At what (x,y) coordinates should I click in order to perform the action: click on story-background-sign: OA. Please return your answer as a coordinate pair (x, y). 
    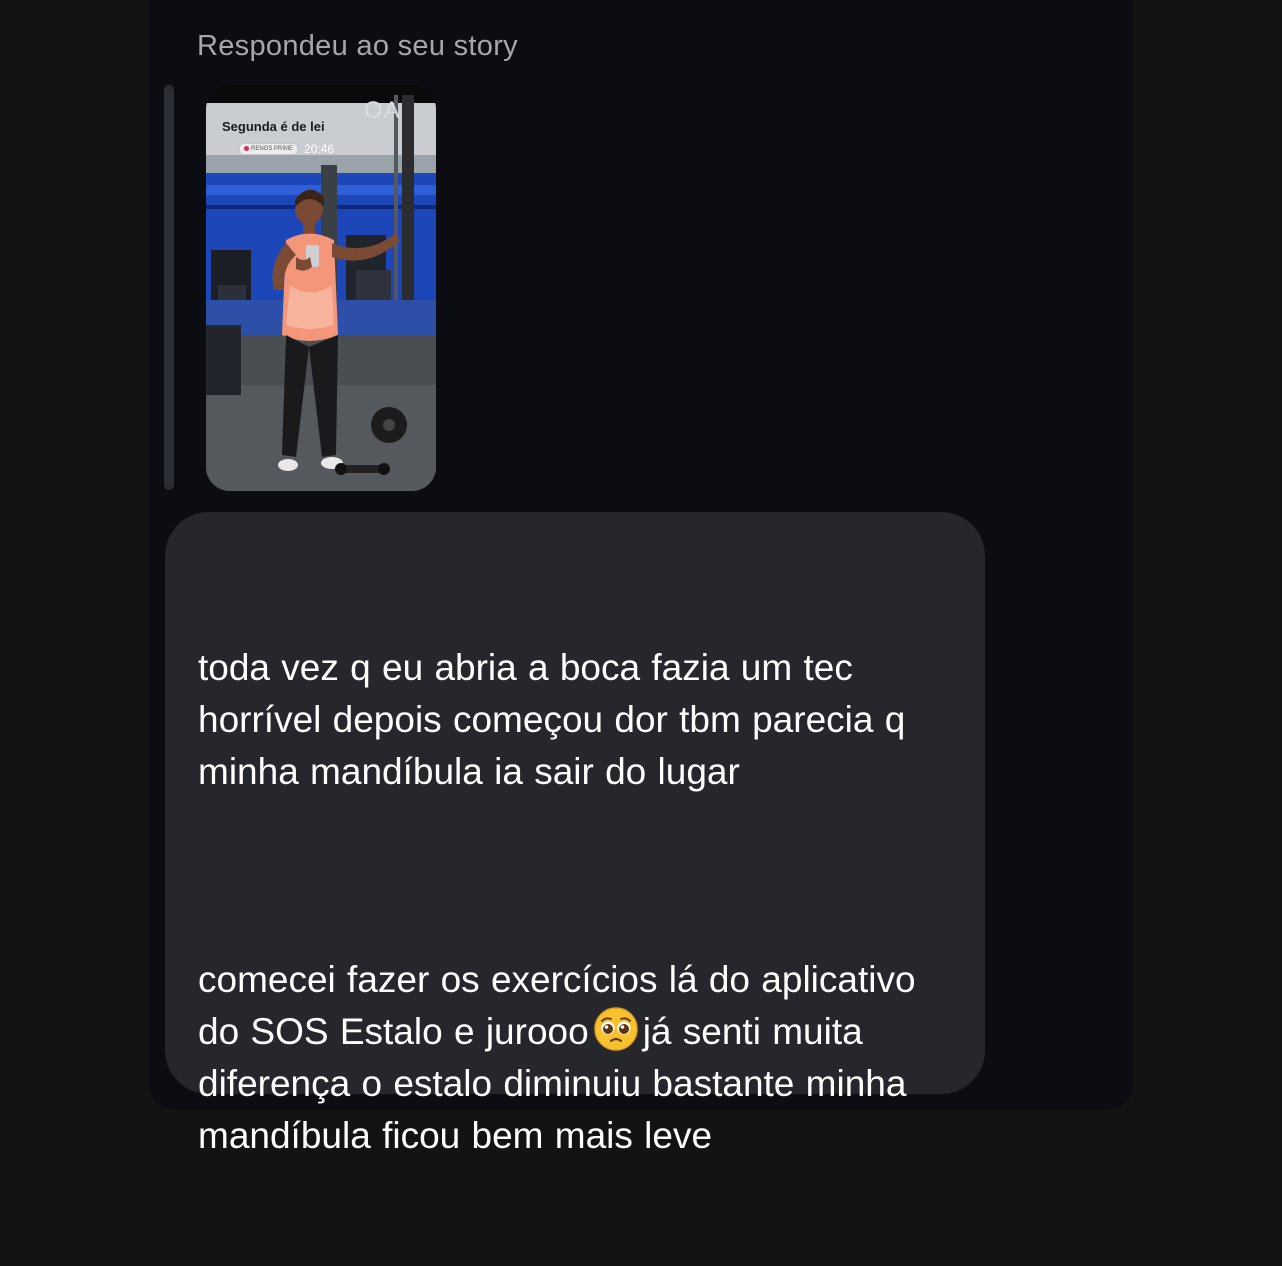
    Looking at the image, I should click on (382, 110).